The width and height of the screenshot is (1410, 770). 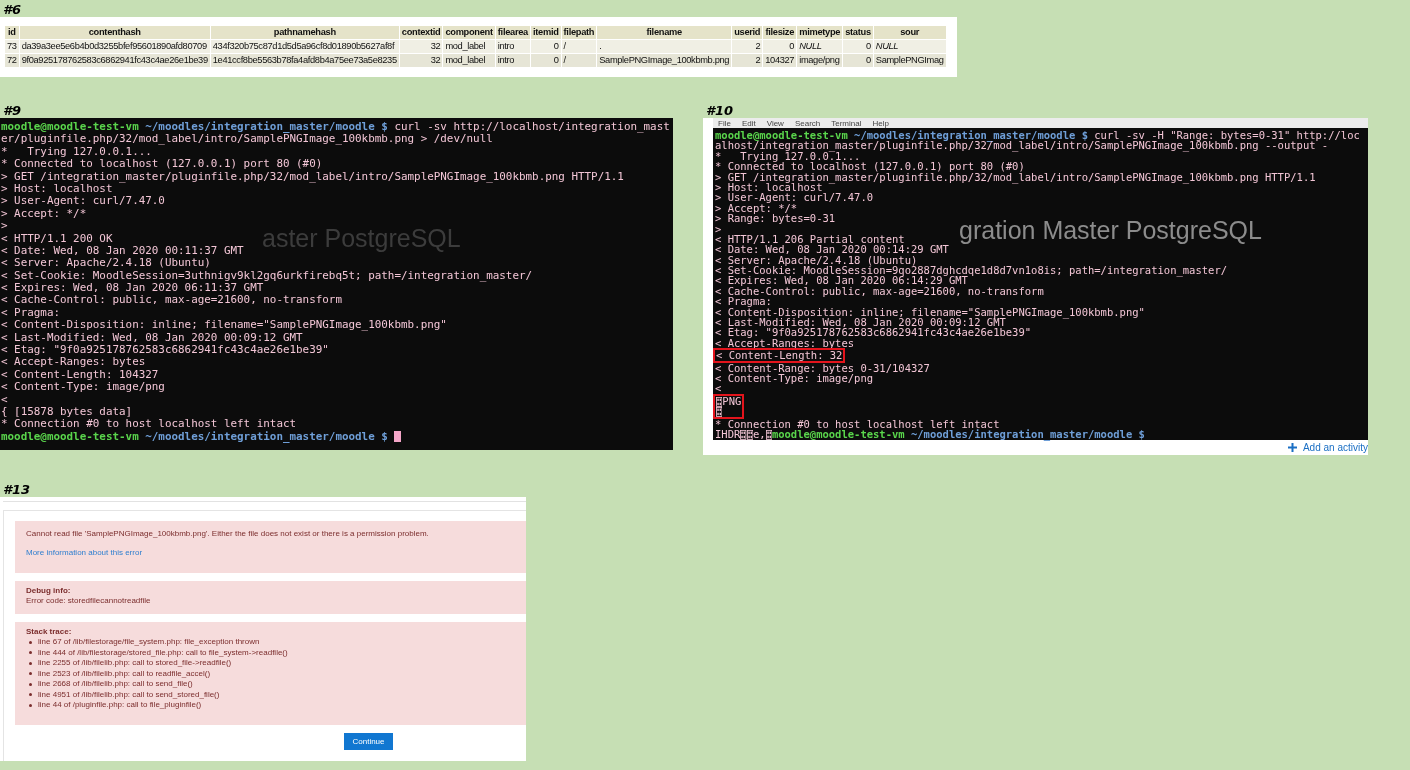 What do you see at coordinates (879, 291) in the screenshot?
I see `terminal-line: < Cache-Control: public, max-age=21600, no-transform` at bounding box center [879, 291].